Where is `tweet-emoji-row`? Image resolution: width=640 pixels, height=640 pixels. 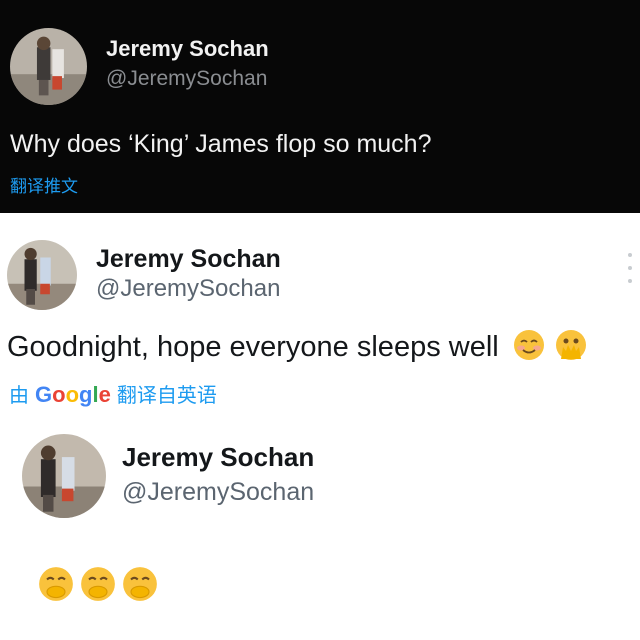 tweet-emoji-row is located at coordinates (98, 584).